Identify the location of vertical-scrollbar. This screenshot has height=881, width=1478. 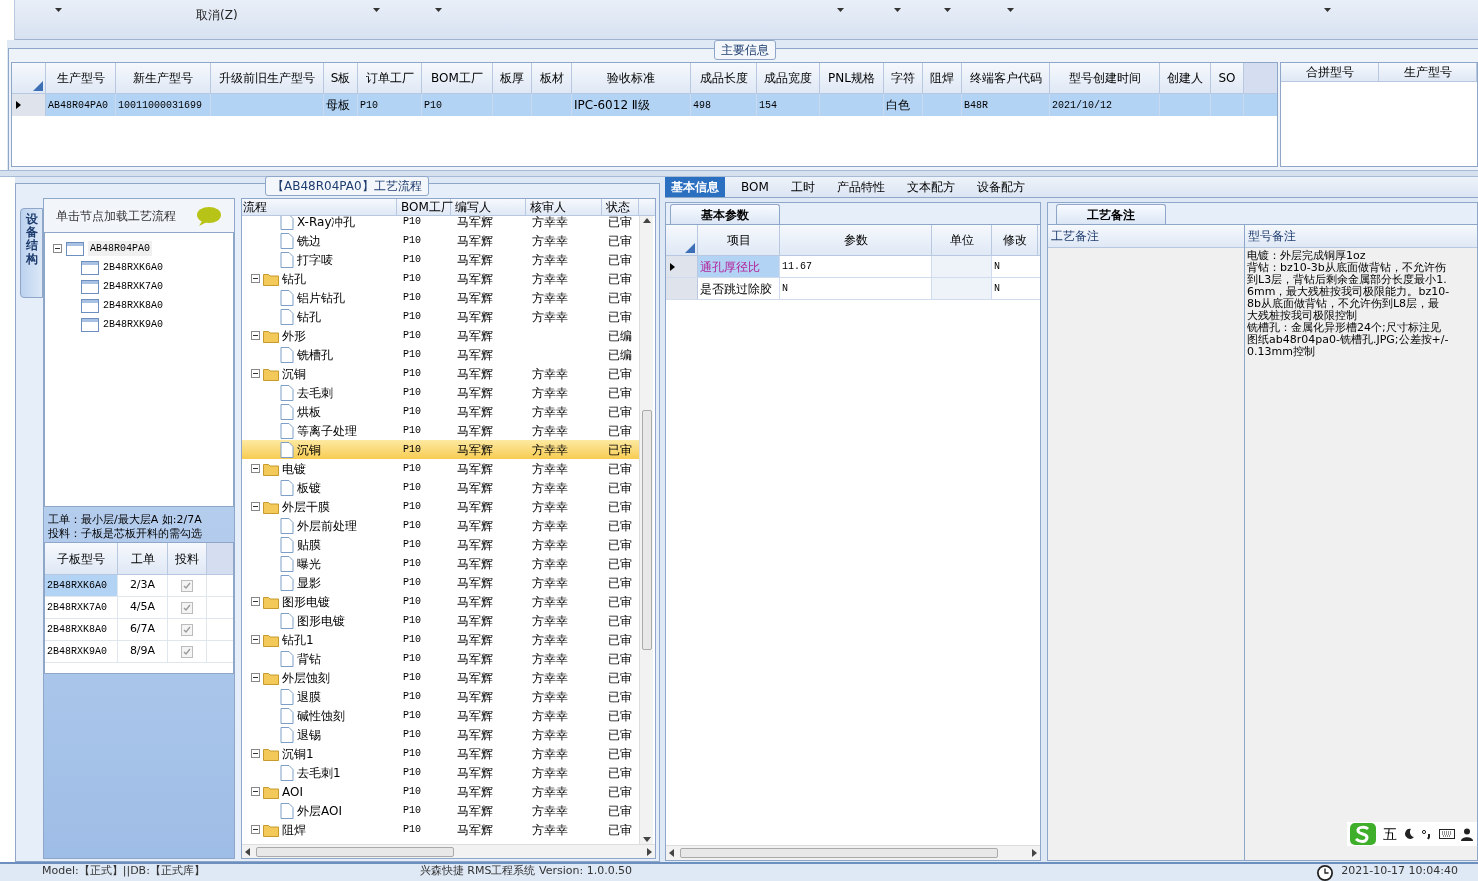
(646, 530).